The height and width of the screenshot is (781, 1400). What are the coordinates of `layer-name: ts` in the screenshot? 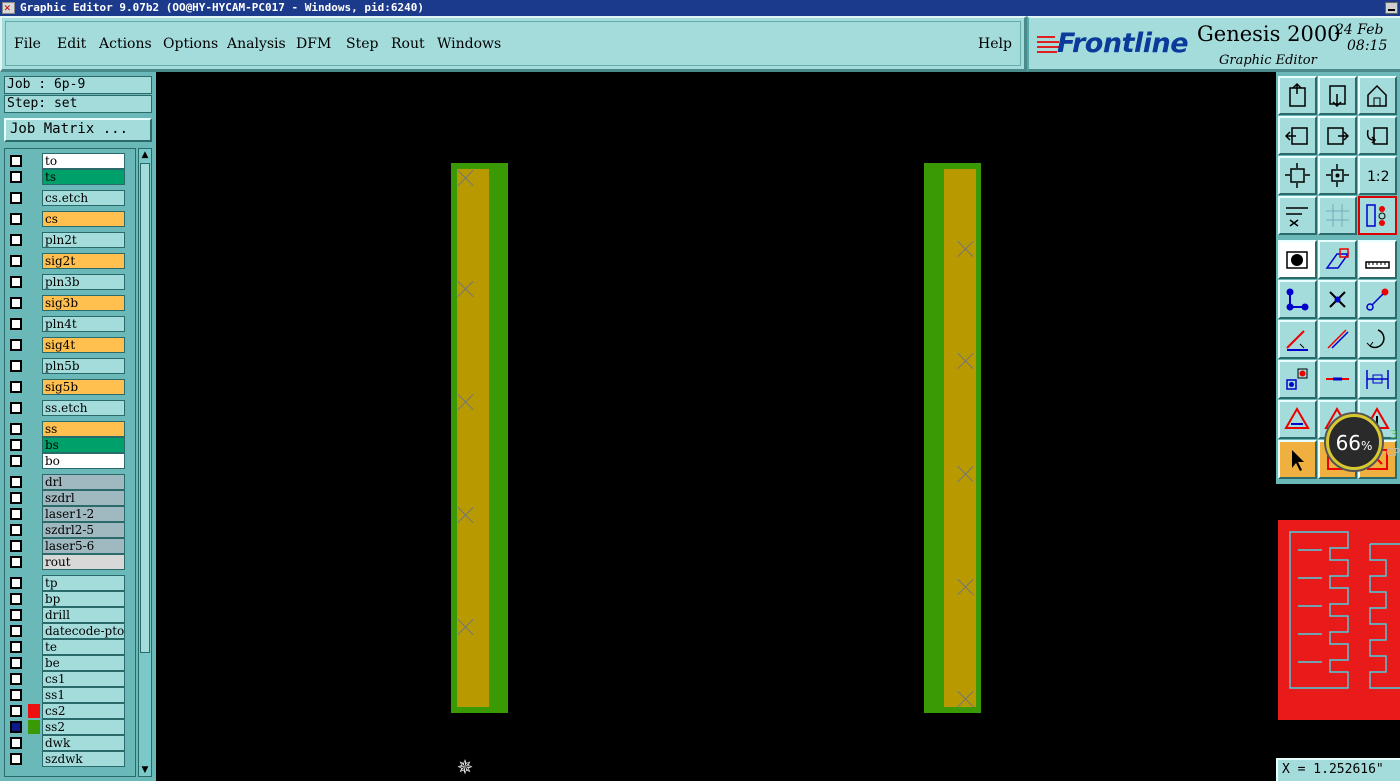 It's located at (83, 177).